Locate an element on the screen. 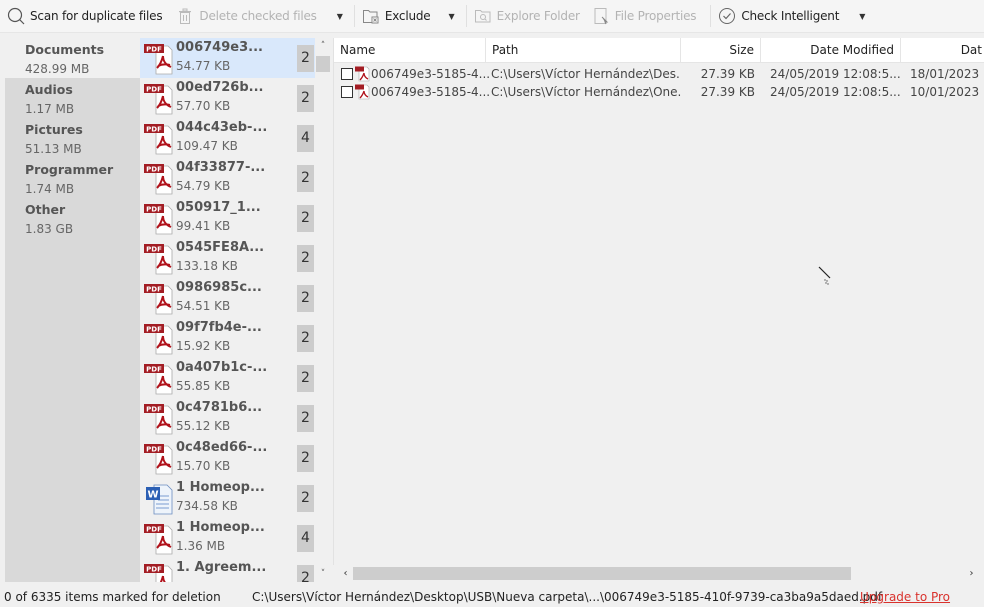 The image size is (984, 607). column-header-date-modified: Date Modified is located at coordinates (831, 50).